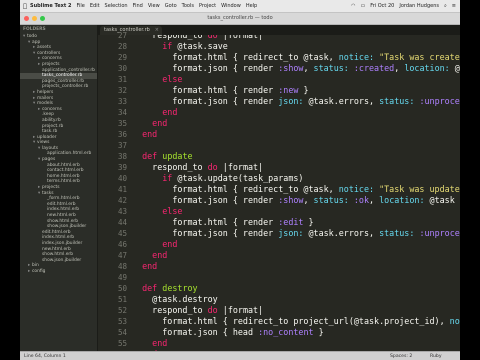 This screenshot has width=480, height=360. Describe the element at coordinates (167, 178) in the screenshot. I see `code-token: if` at that location.